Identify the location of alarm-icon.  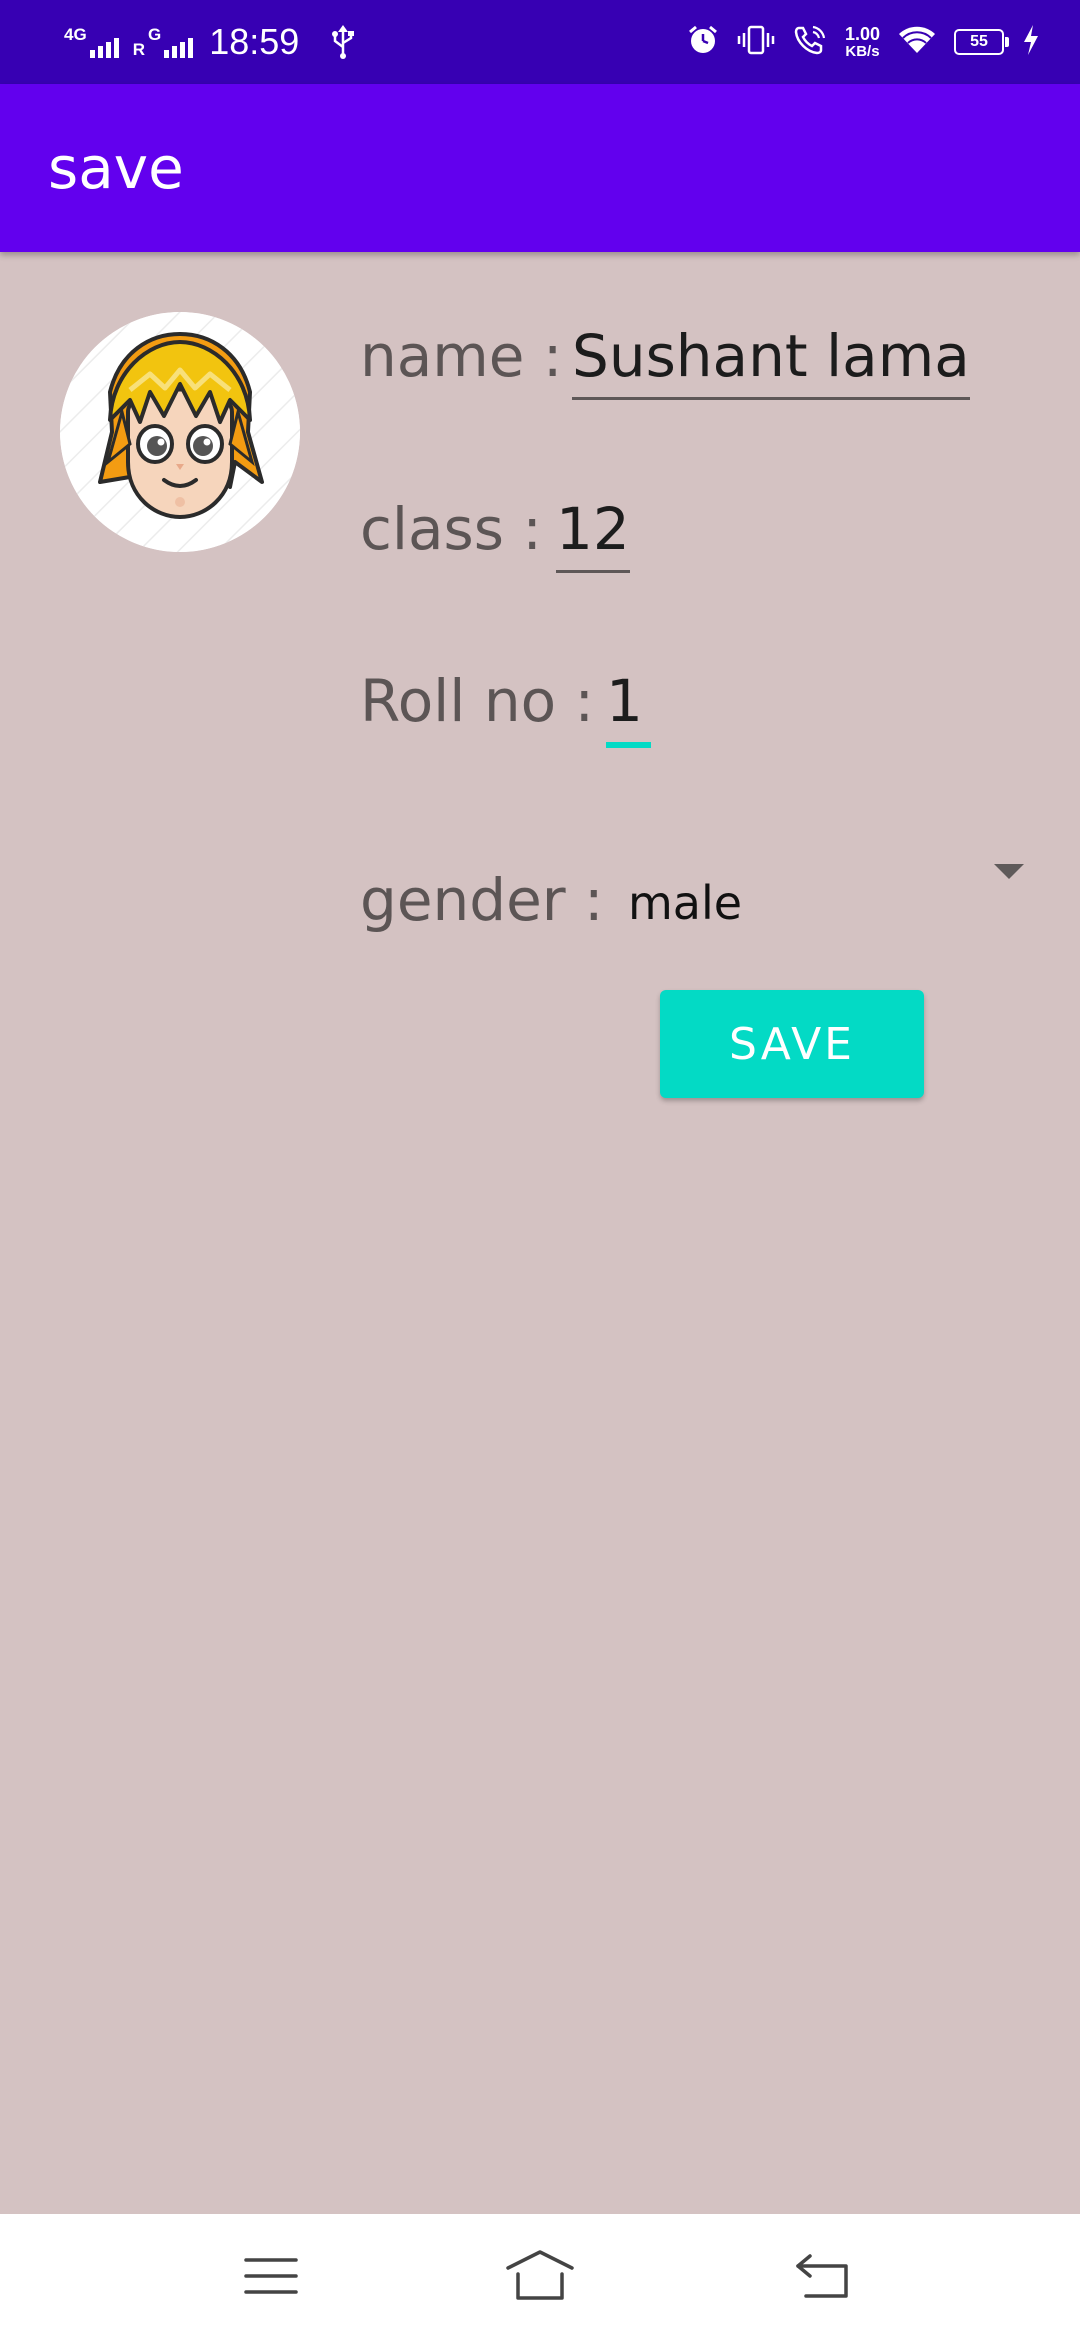
(703, 42).